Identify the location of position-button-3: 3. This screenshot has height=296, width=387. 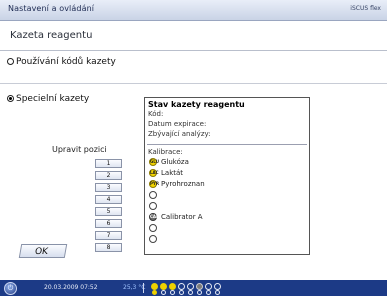
(108, 187).